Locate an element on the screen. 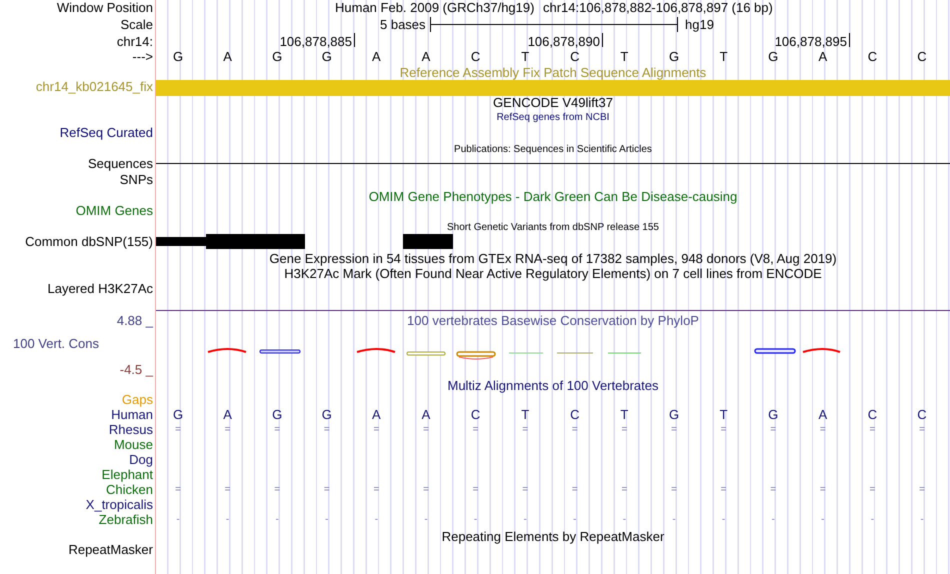  track-label: Layered H3K27Ac is located at coordinates (100, 289).